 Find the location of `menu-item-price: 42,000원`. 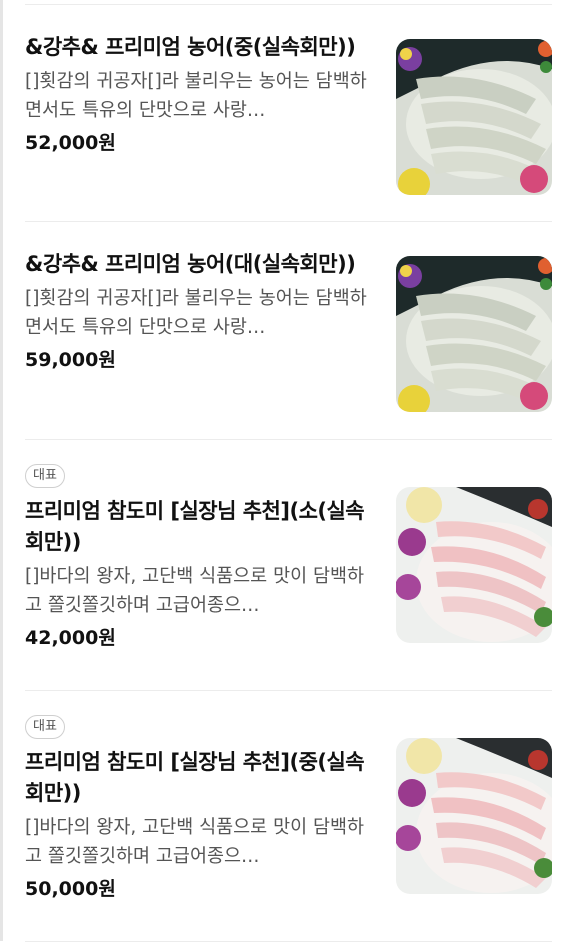

menu-item-price: 42,000원 is located at coordinates (70, 638).